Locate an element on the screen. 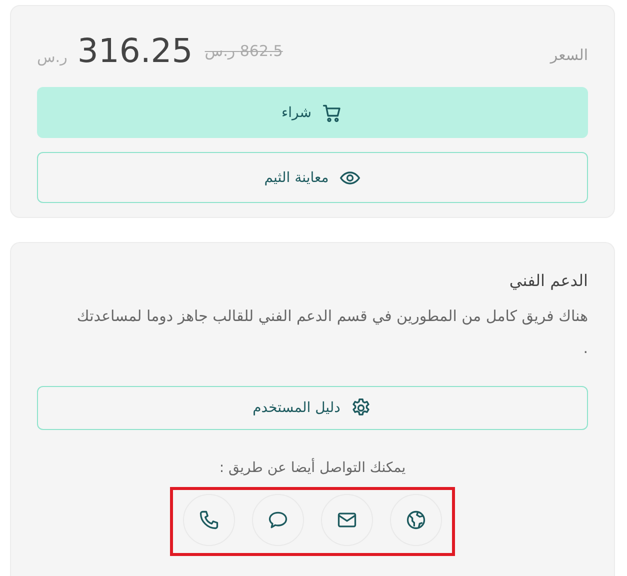  price-label: السعر is located at coordinates (569, 56).